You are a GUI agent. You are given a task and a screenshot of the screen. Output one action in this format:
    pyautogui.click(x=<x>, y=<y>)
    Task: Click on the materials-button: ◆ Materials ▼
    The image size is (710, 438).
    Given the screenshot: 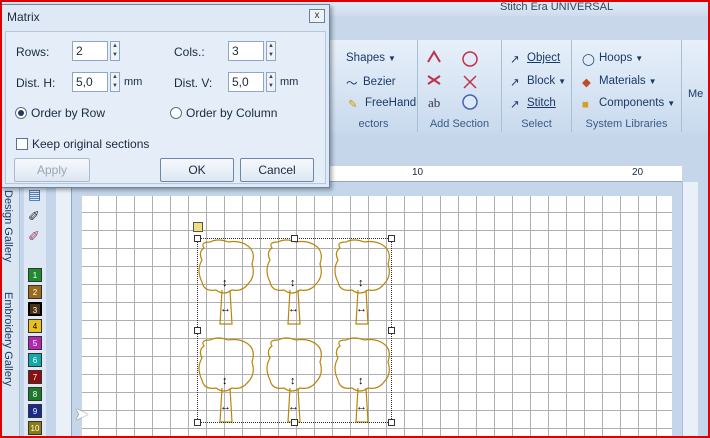 What is the action you would take?
    pyautogui.click(x=619, y=82)
    